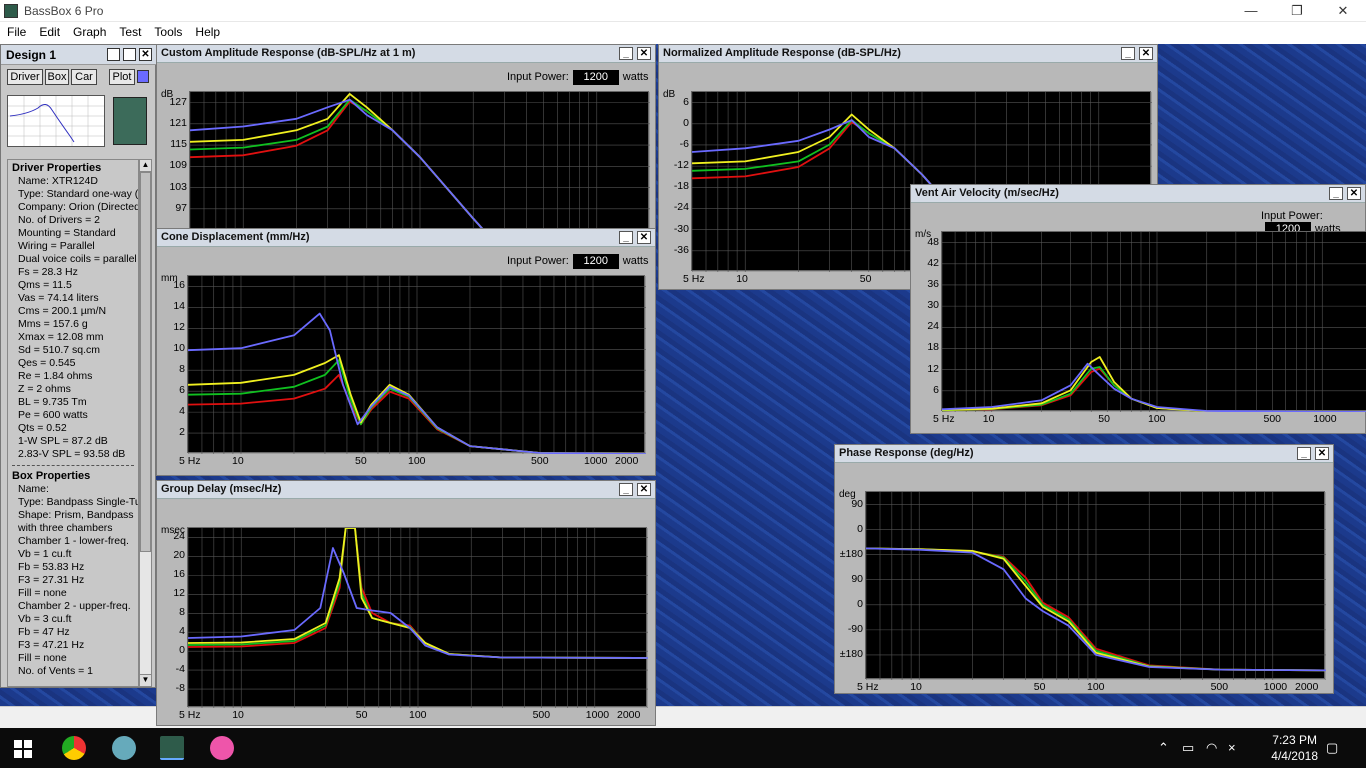  Describe the element at coordinates (179, 348) in the screenshot. I see `y-tick-label: 10` at that location.